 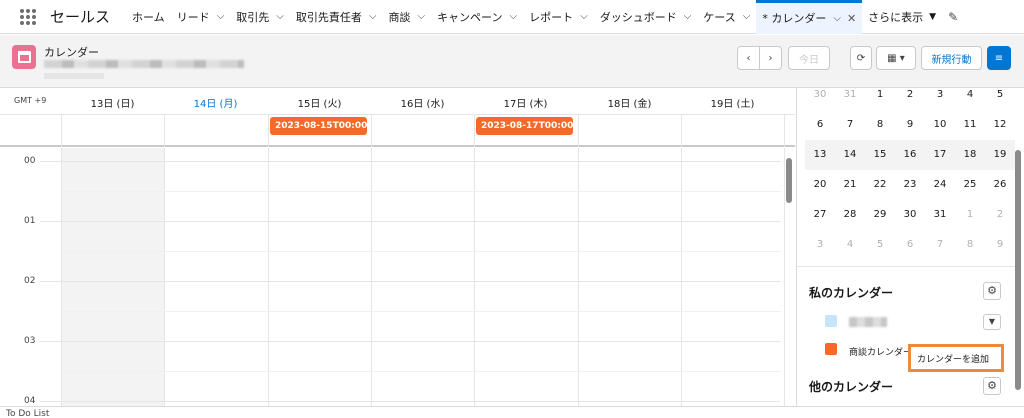 I want to click on add-calendar-tooltip: カレンダーを追加, so click(x=956, y=358).